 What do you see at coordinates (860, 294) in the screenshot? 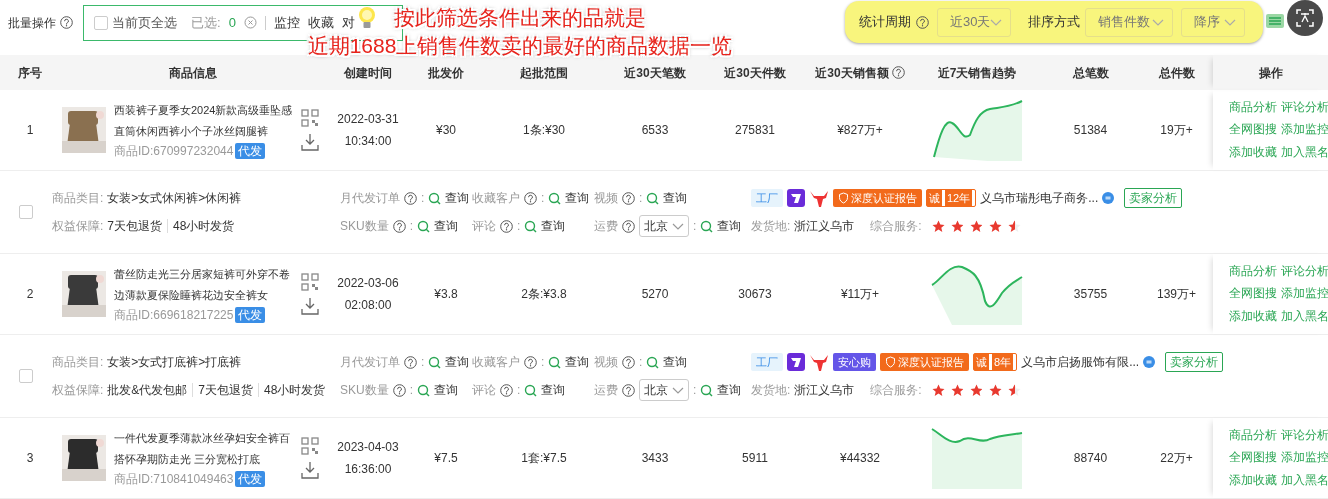
I see `table-cell-text: ¥11万+` at bounding box center [860, 294].